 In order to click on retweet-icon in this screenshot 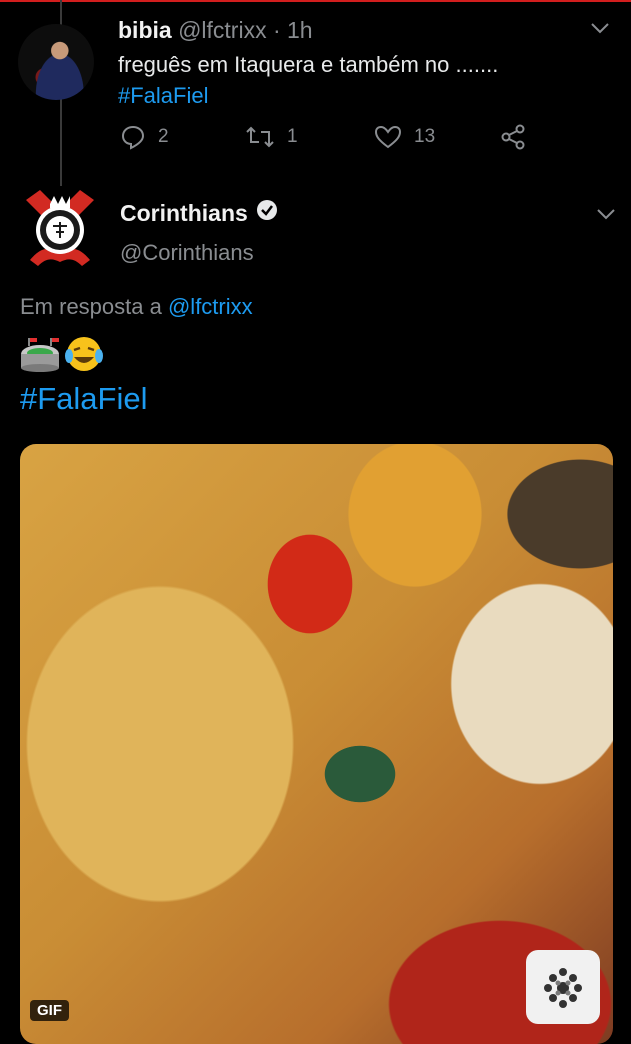, I will do `click(260, 137)`.